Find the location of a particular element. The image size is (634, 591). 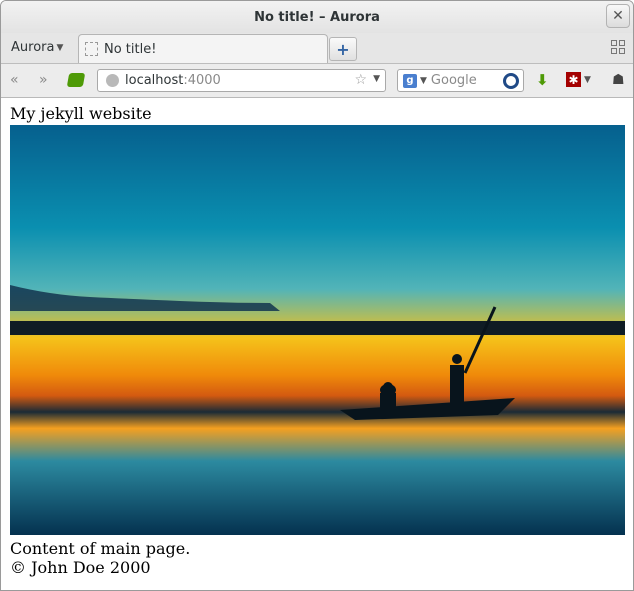

back-icon: « is located at coordinates (14, 80).